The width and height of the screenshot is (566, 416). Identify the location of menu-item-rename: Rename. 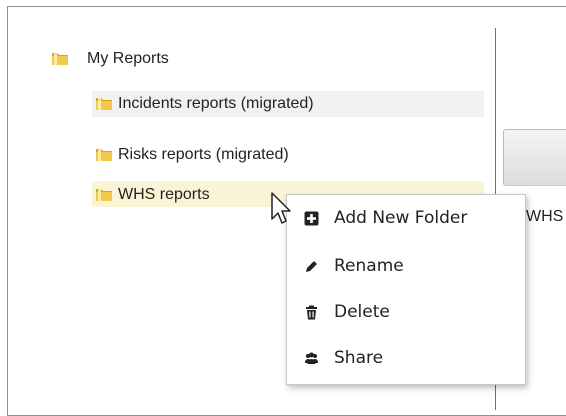
(406, 266).